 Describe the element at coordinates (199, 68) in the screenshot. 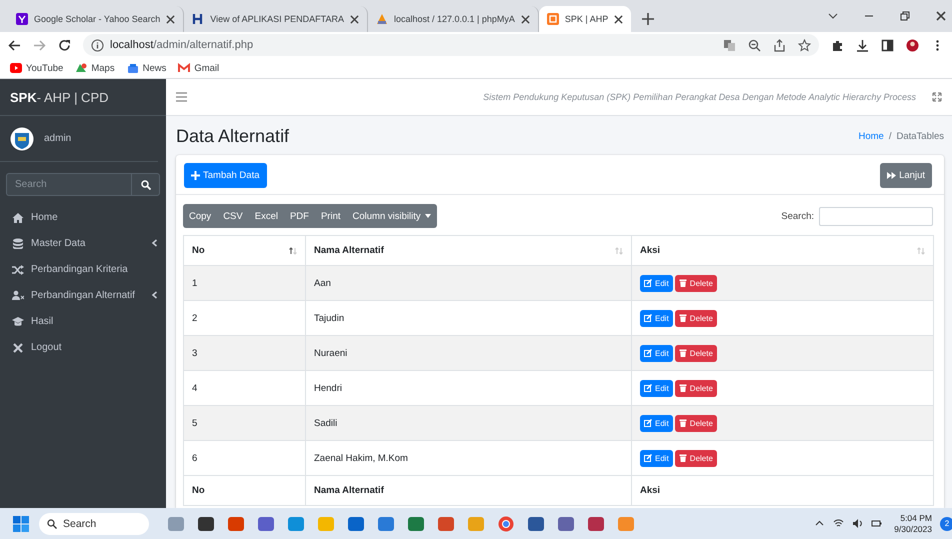

I see `bookmark: Gmail` at that location.